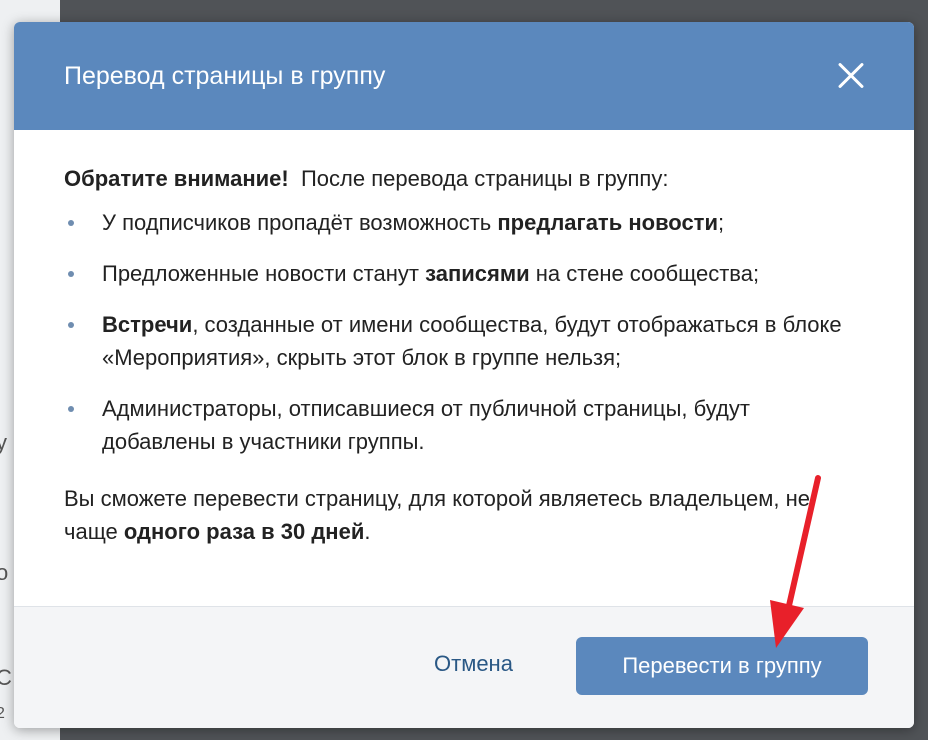  I want to click on dialog-title: Перевод страницы в группу, so click(225, 75).